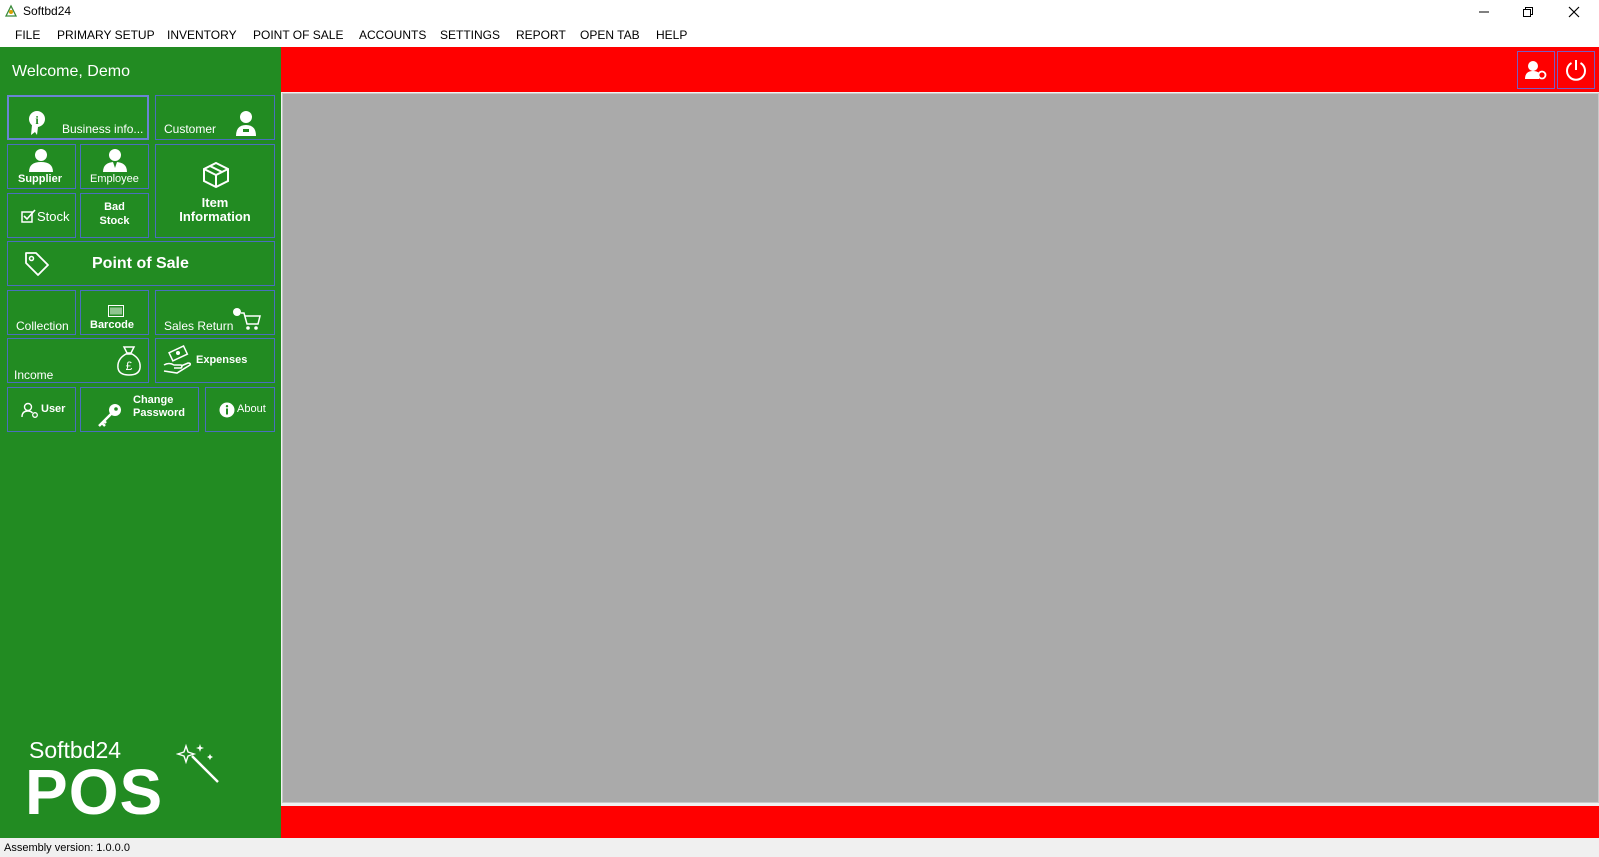 This screenshot has width=1599, height=857. Describe the element at coordinates (53, 409) in the screenshot. I see `user-label: User` at that location.